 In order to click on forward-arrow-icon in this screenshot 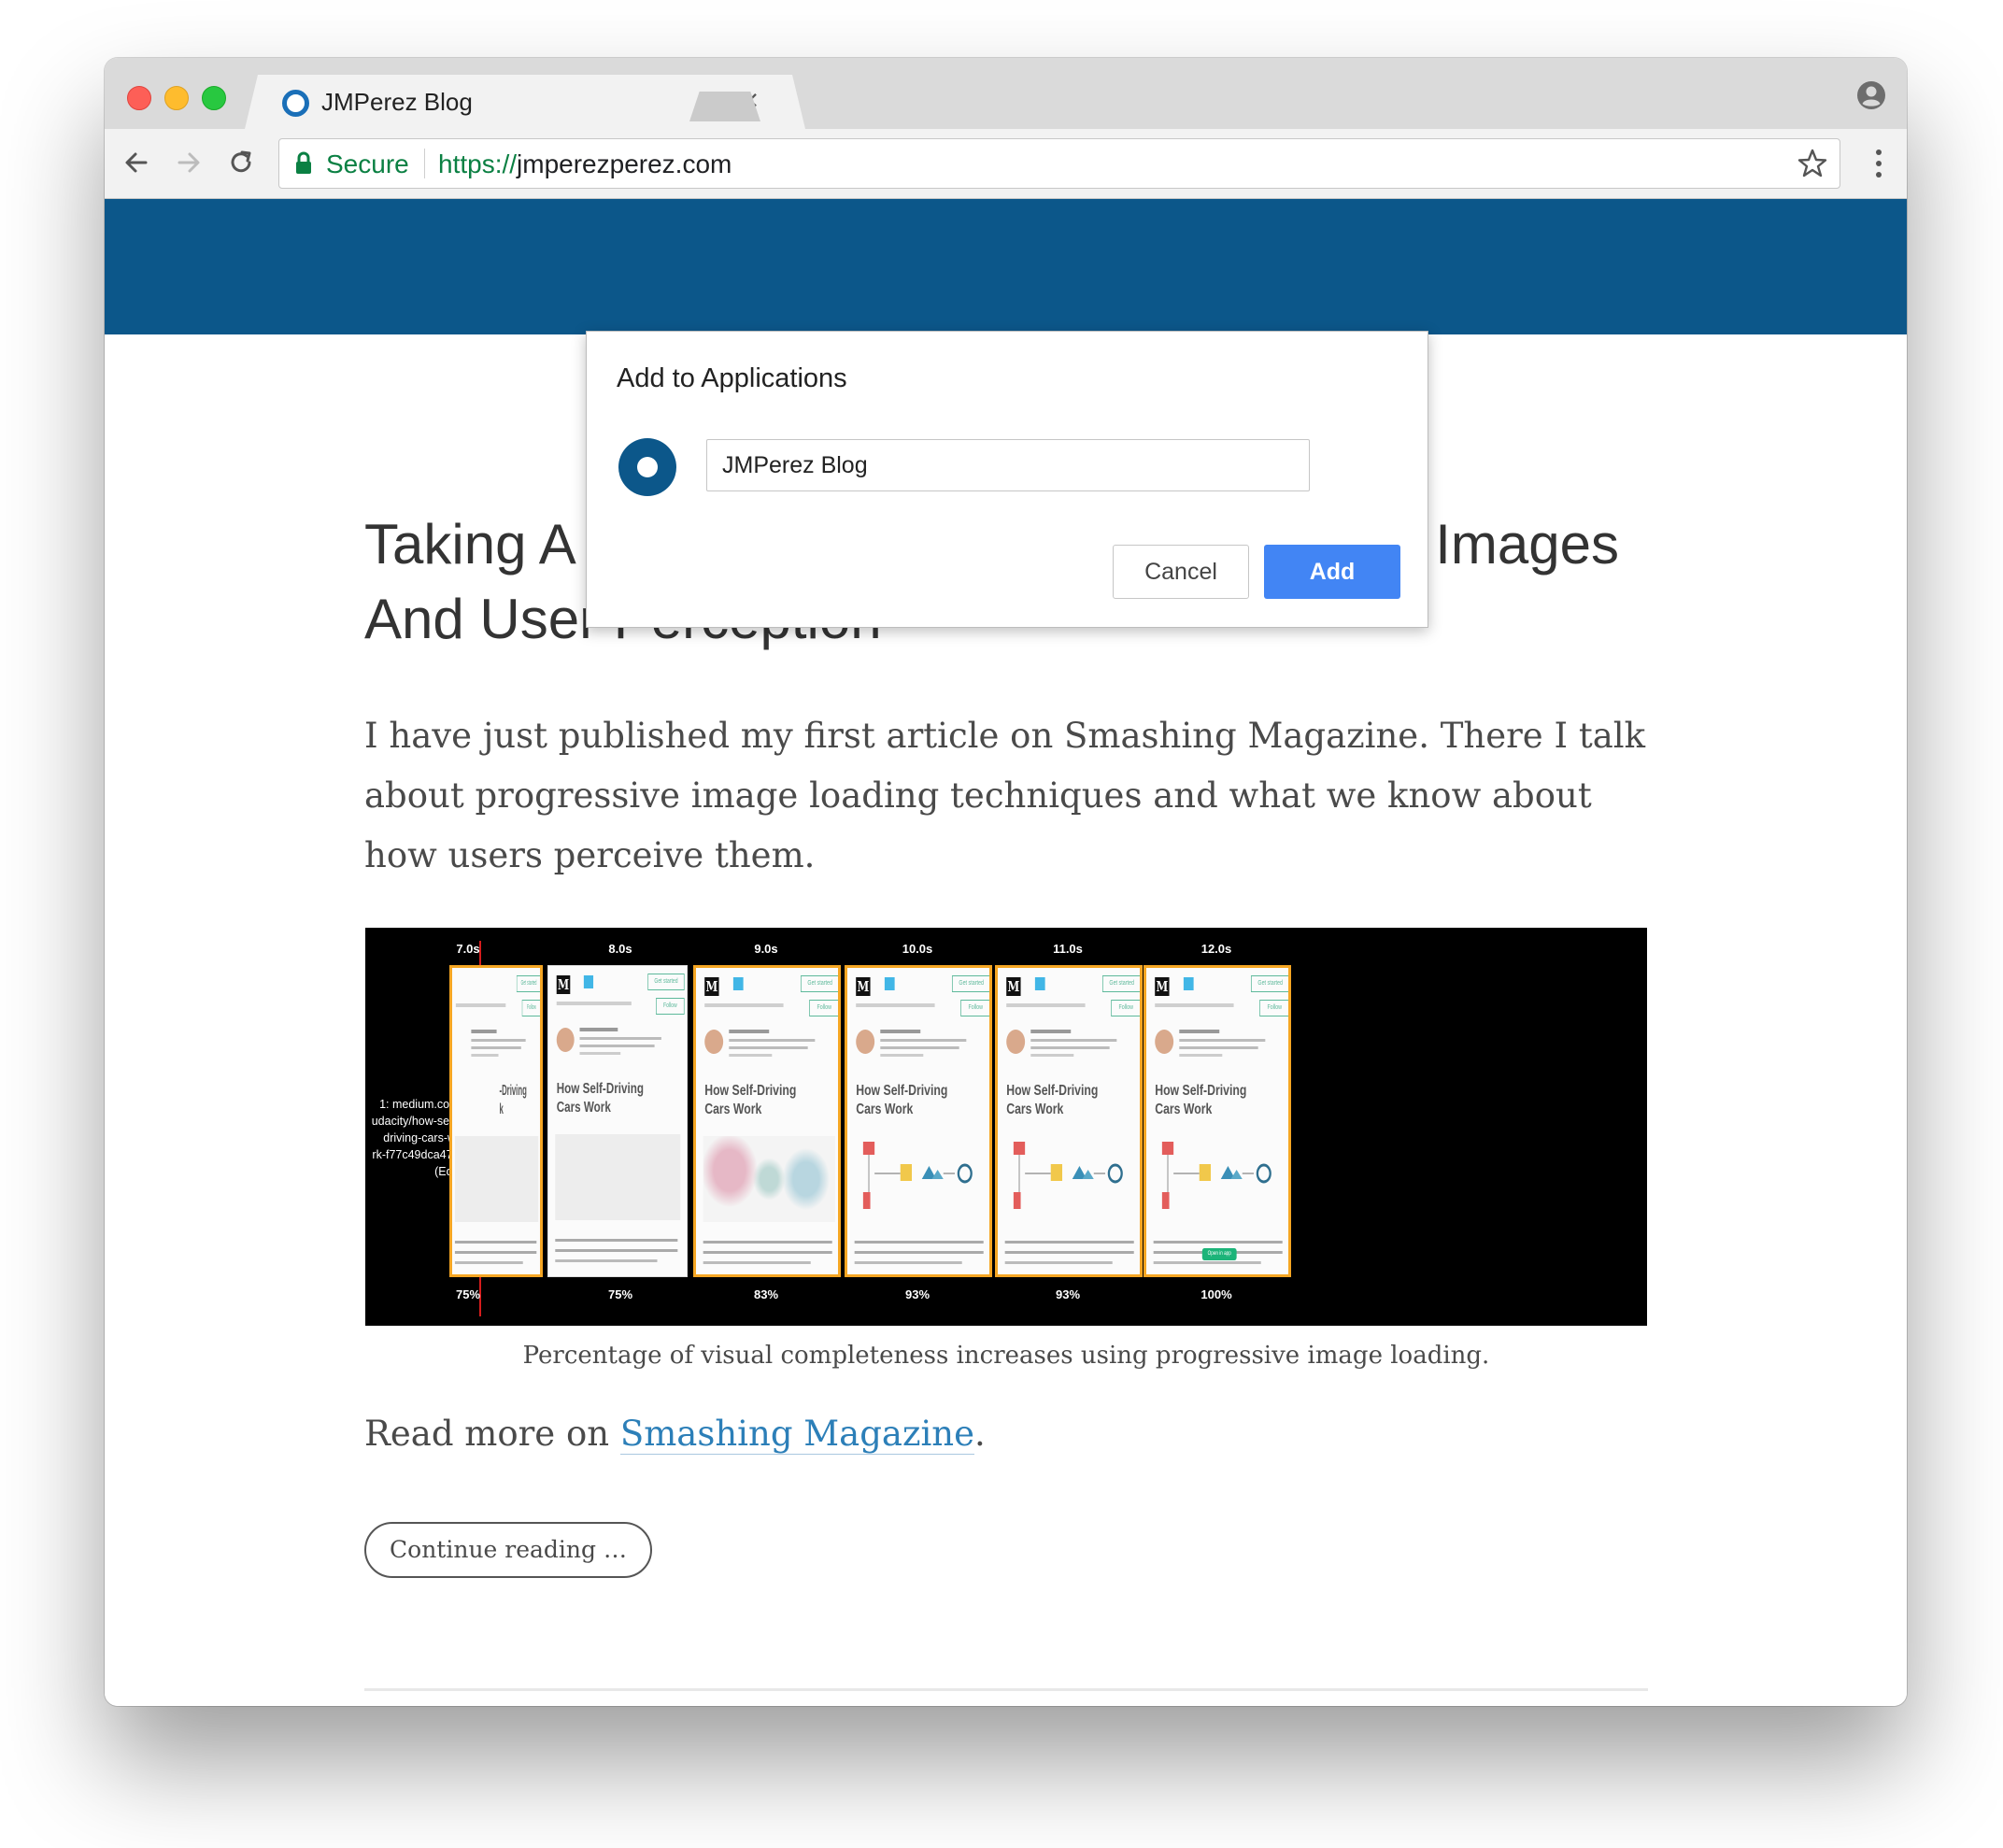, I will do `click(189, 162)`.